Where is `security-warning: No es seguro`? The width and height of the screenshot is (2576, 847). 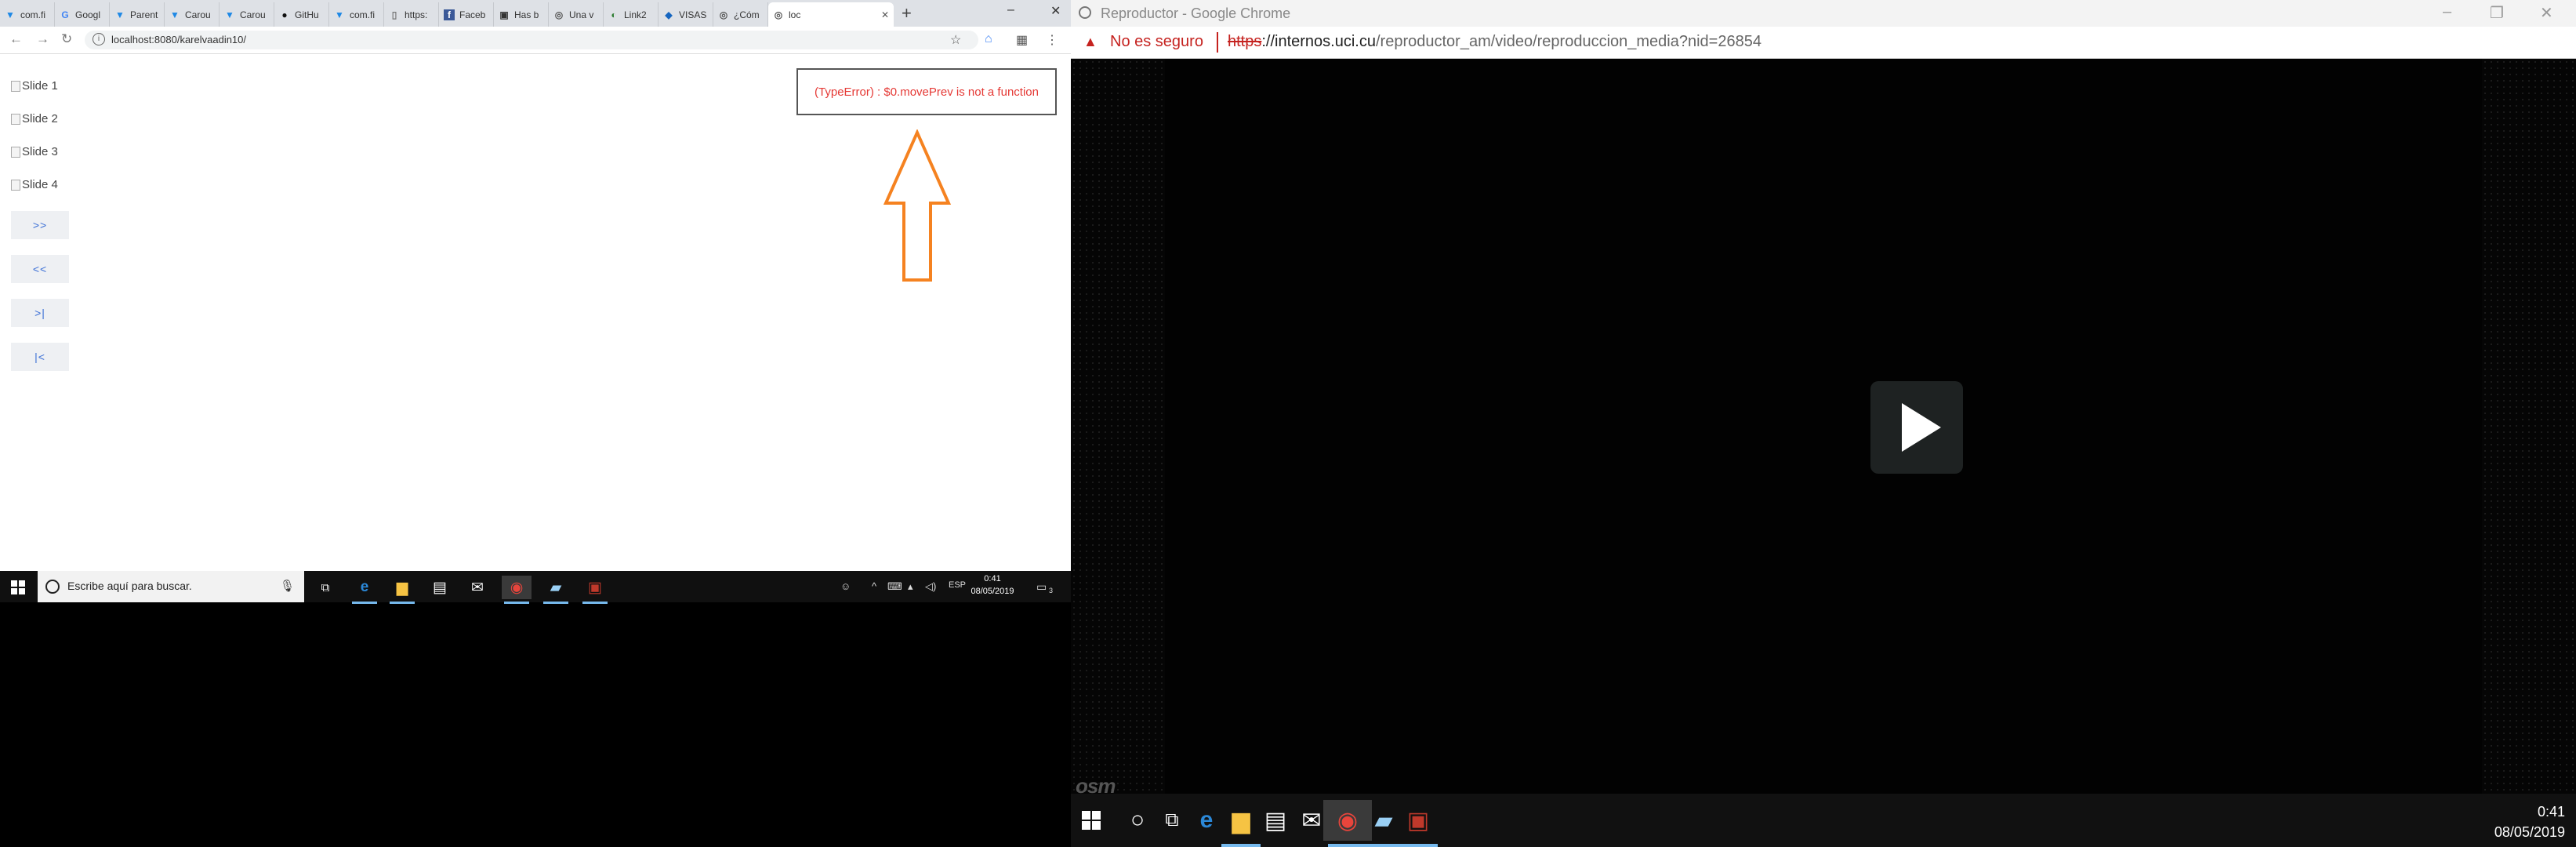
security-warning: No es seguro is located at coordinates (1156, 42).